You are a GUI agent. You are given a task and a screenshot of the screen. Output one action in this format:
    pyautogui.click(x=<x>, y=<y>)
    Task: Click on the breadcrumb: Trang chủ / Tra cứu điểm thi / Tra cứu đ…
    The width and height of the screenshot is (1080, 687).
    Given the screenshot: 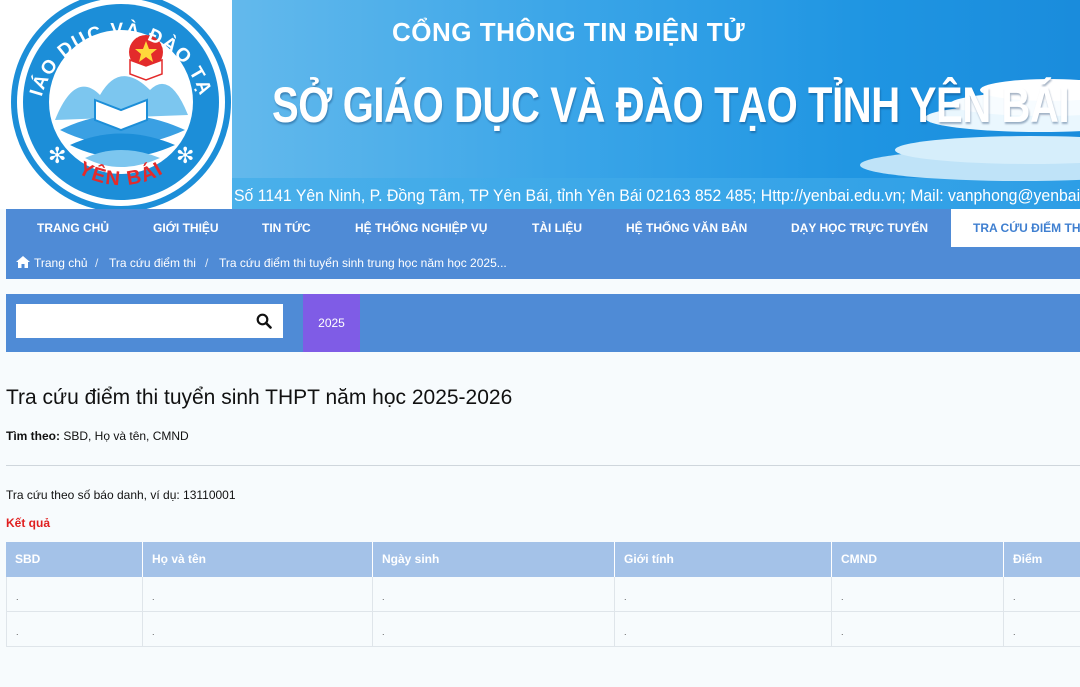 What is the action you would take?
    pyautogui.click(x=543, y=263)
    